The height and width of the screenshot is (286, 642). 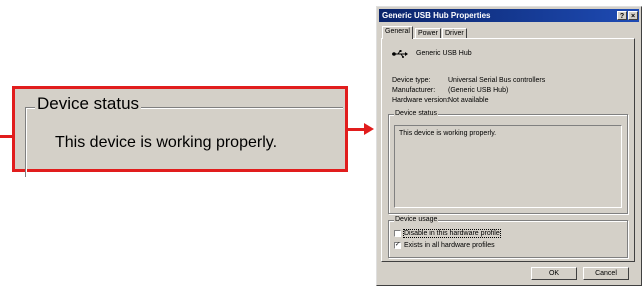 I want to click on usb-icon, so click(x=400, y=54).